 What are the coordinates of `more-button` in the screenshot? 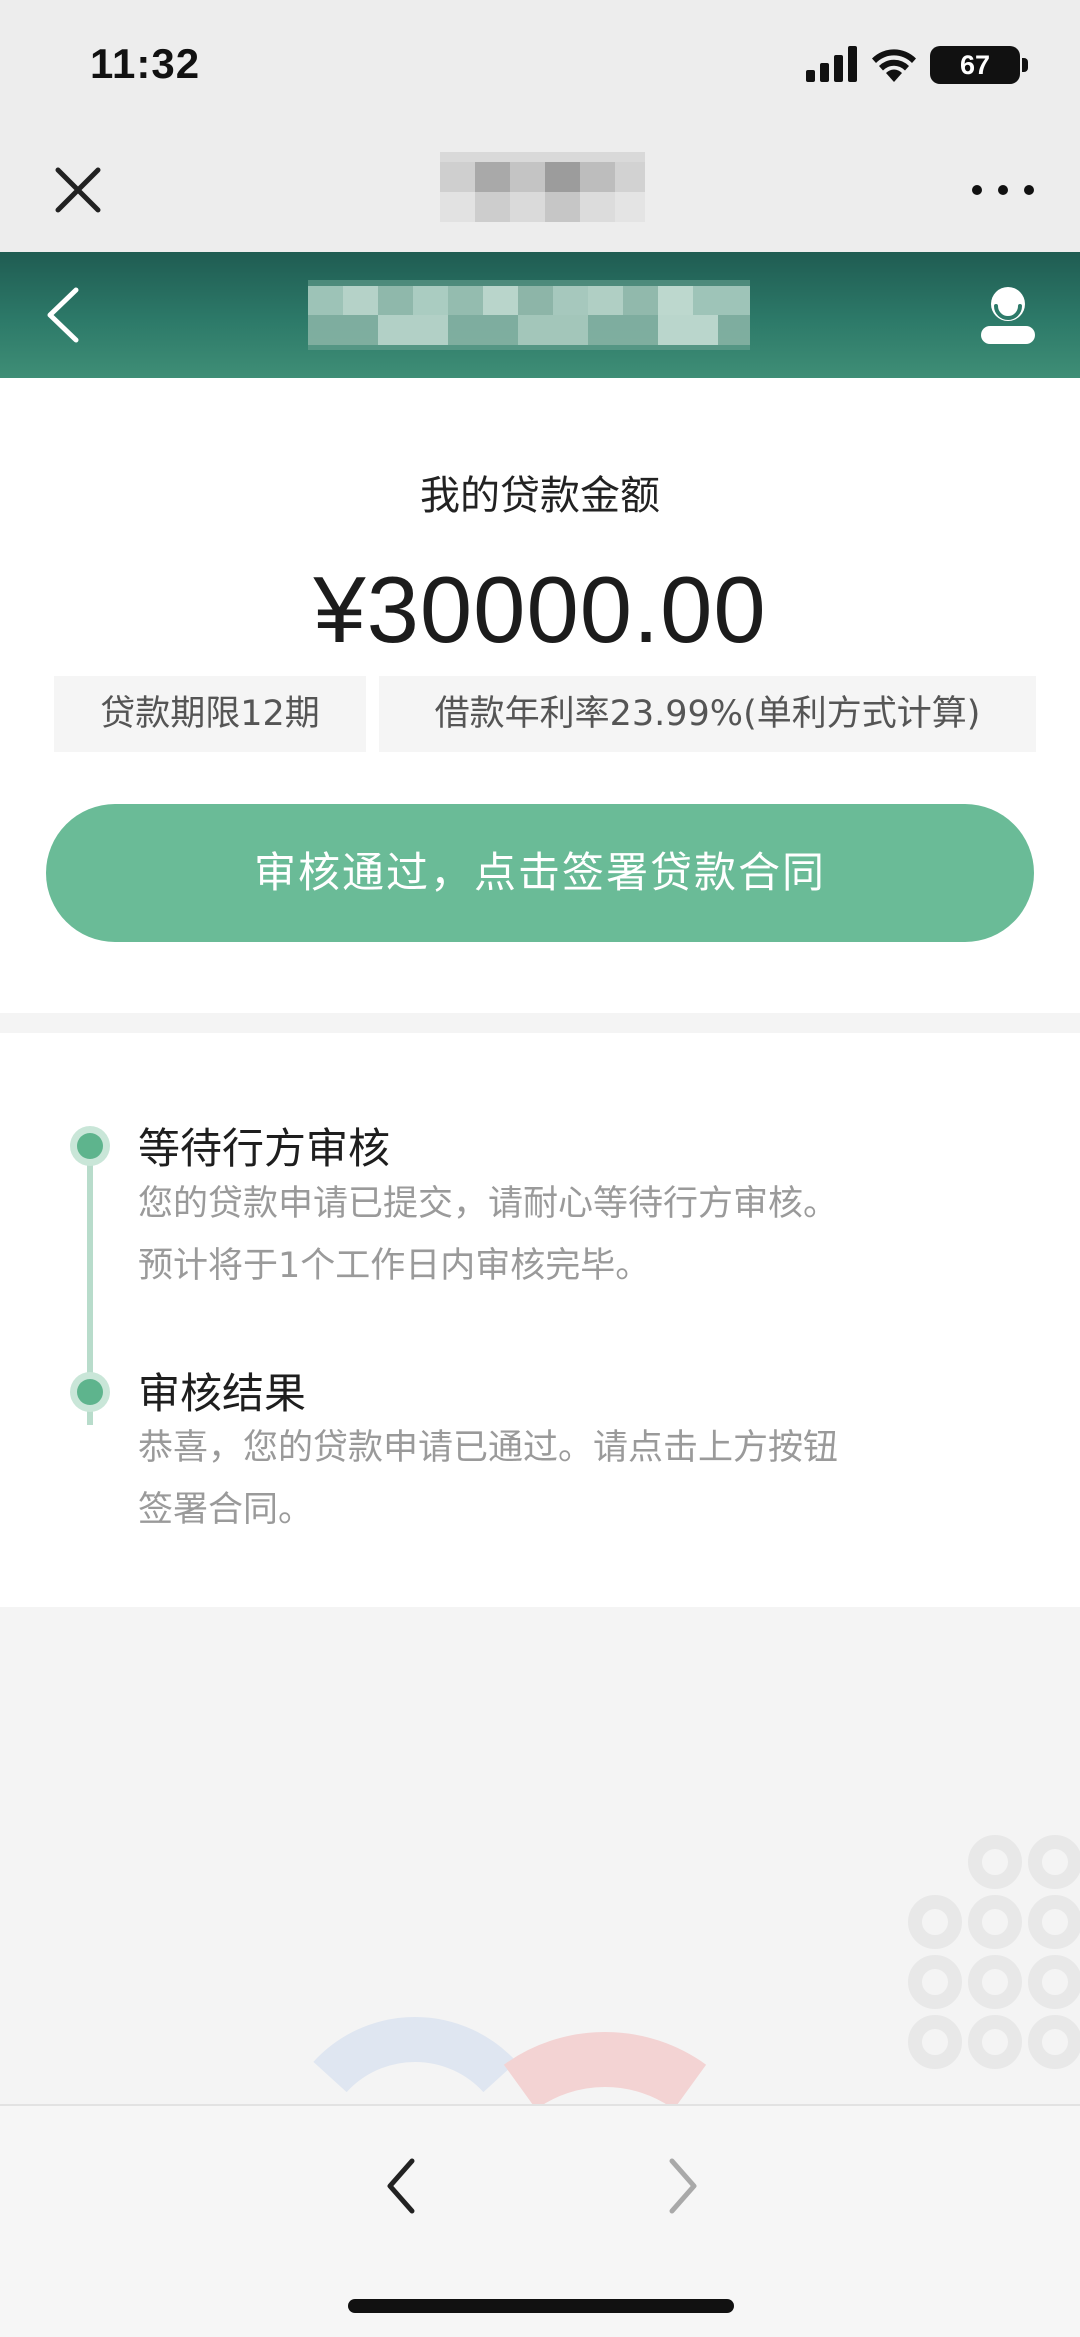 It's located at (1003, 190).